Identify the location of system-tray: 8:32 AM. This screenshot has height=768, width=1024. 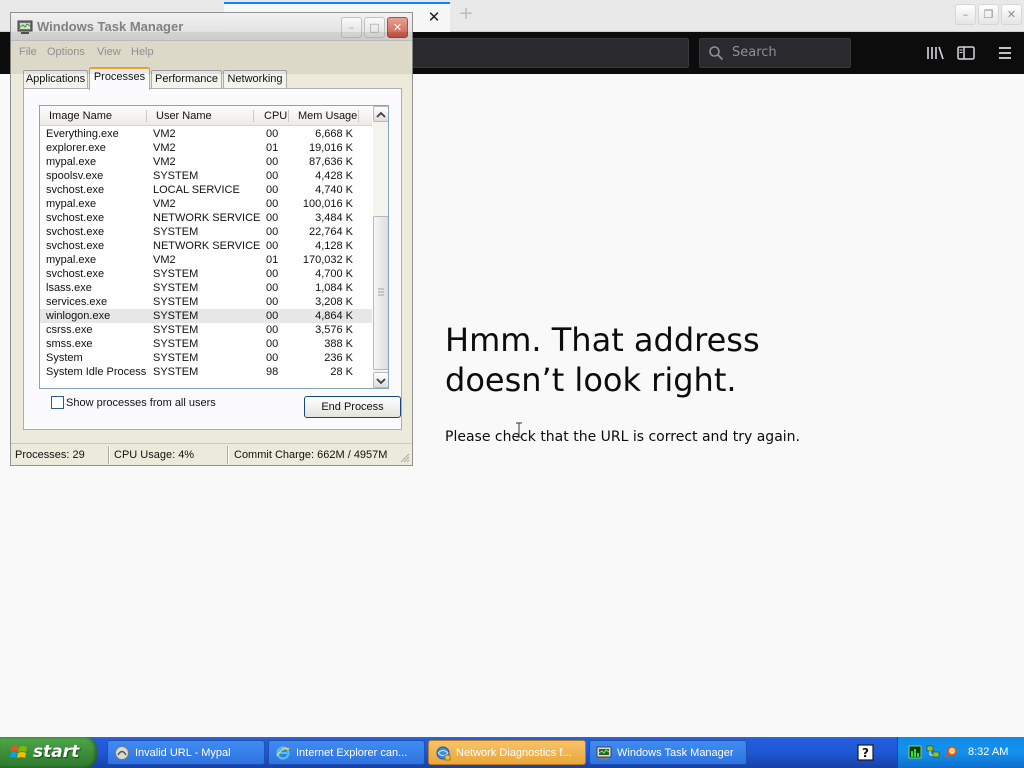
(960, 752).